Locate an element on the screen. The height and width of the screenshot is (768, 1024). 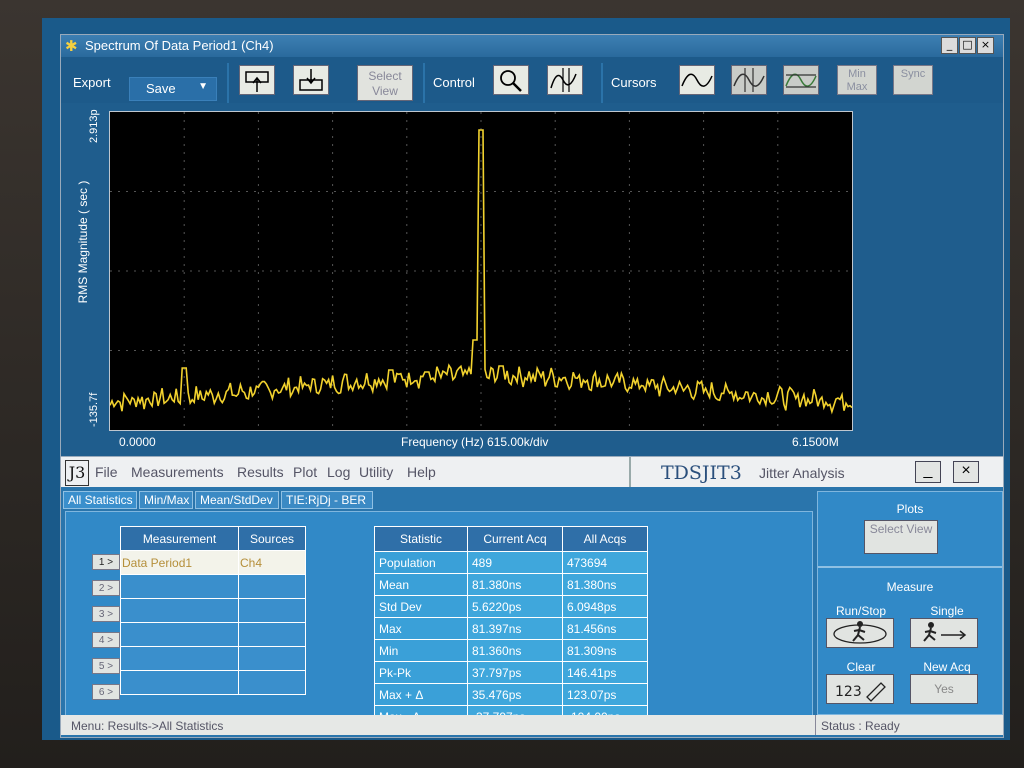
waveform-control-button is located at coordinates (565, 80).